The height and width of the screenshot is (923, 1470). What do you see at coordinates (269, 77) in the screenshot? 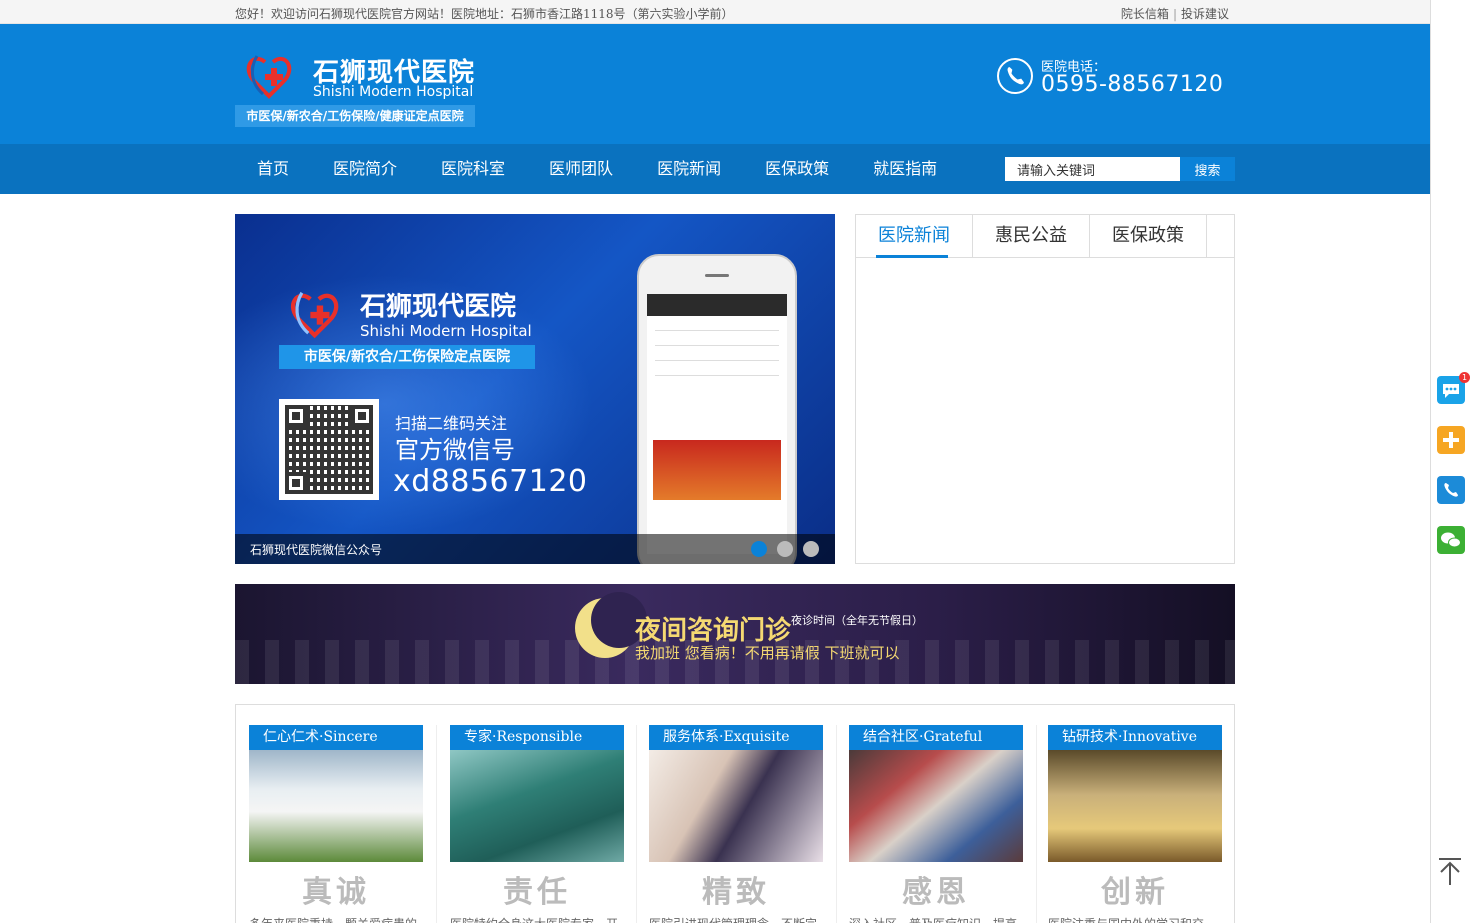
I see `hospital-logo-icon` at bounding box center [269, 77].